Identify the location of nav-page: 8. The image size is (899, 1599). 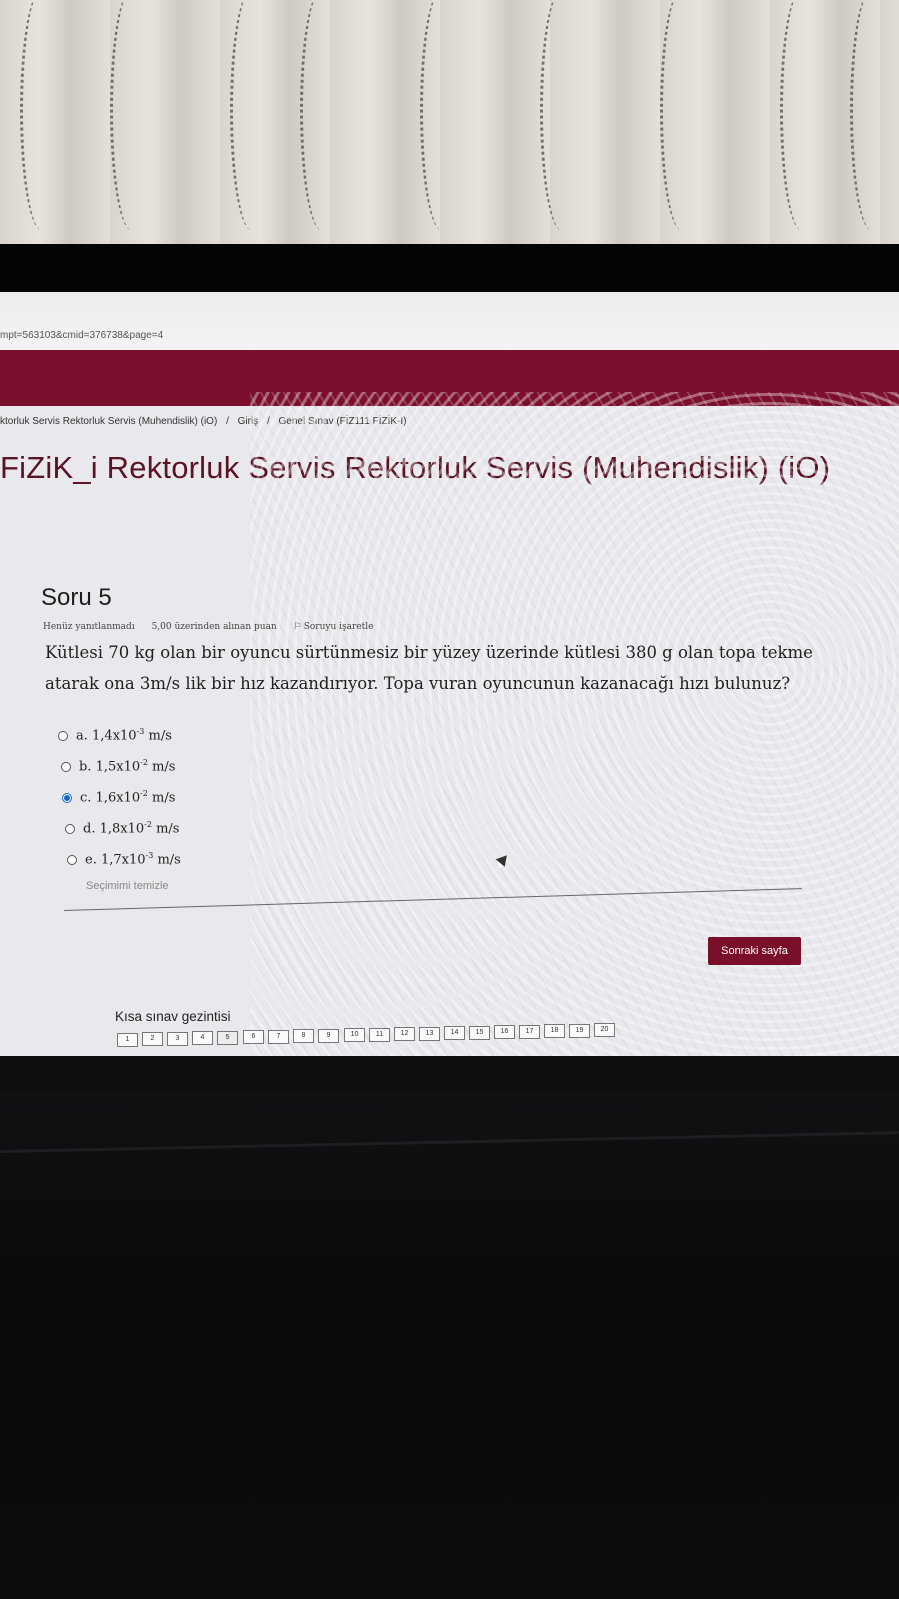
(303, 1036).